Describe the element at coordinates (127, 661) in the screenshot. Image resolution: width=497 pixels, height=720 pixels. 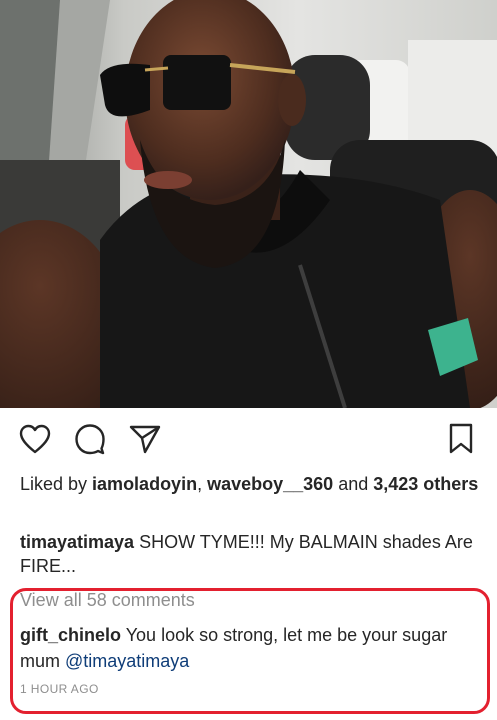
I see `comment-mention-link: @timayatimaya` at that location.